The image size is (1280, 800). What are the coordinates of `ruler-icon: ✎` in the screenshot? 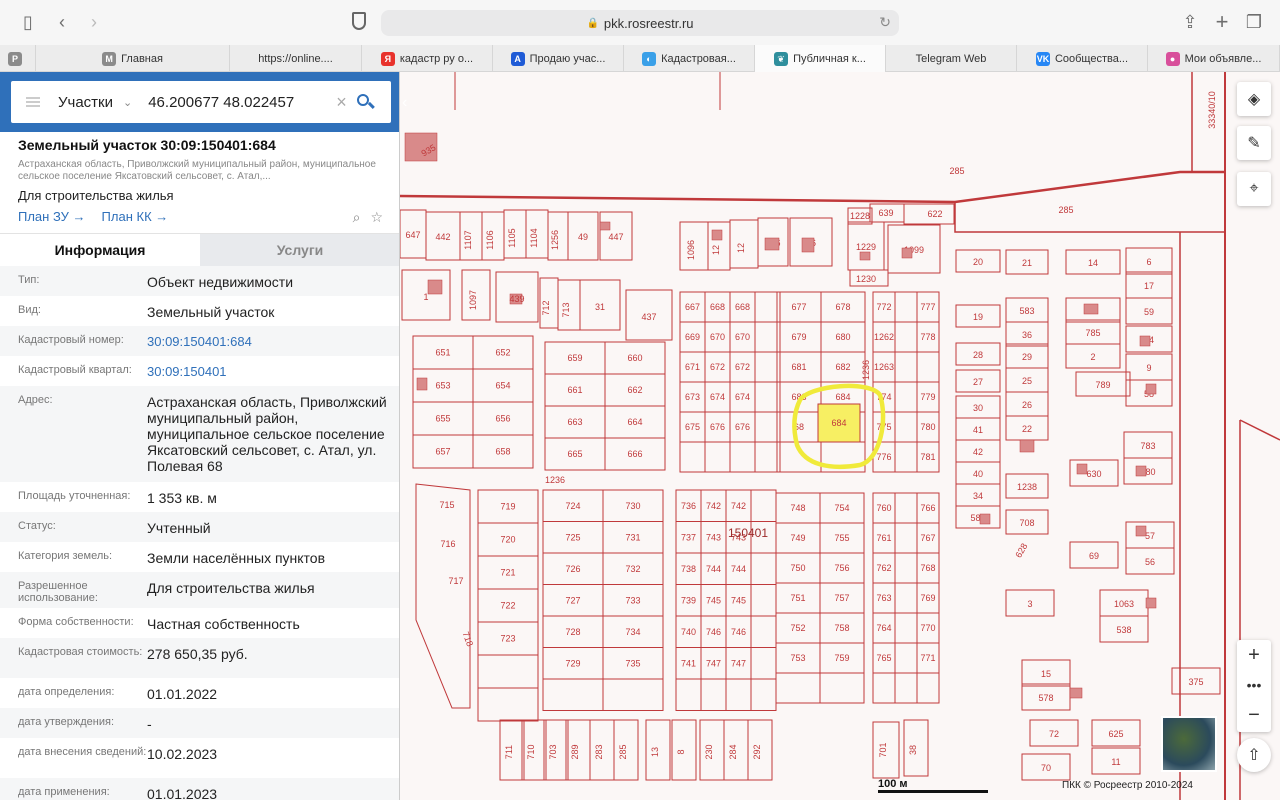 It's located at (1254, 143).